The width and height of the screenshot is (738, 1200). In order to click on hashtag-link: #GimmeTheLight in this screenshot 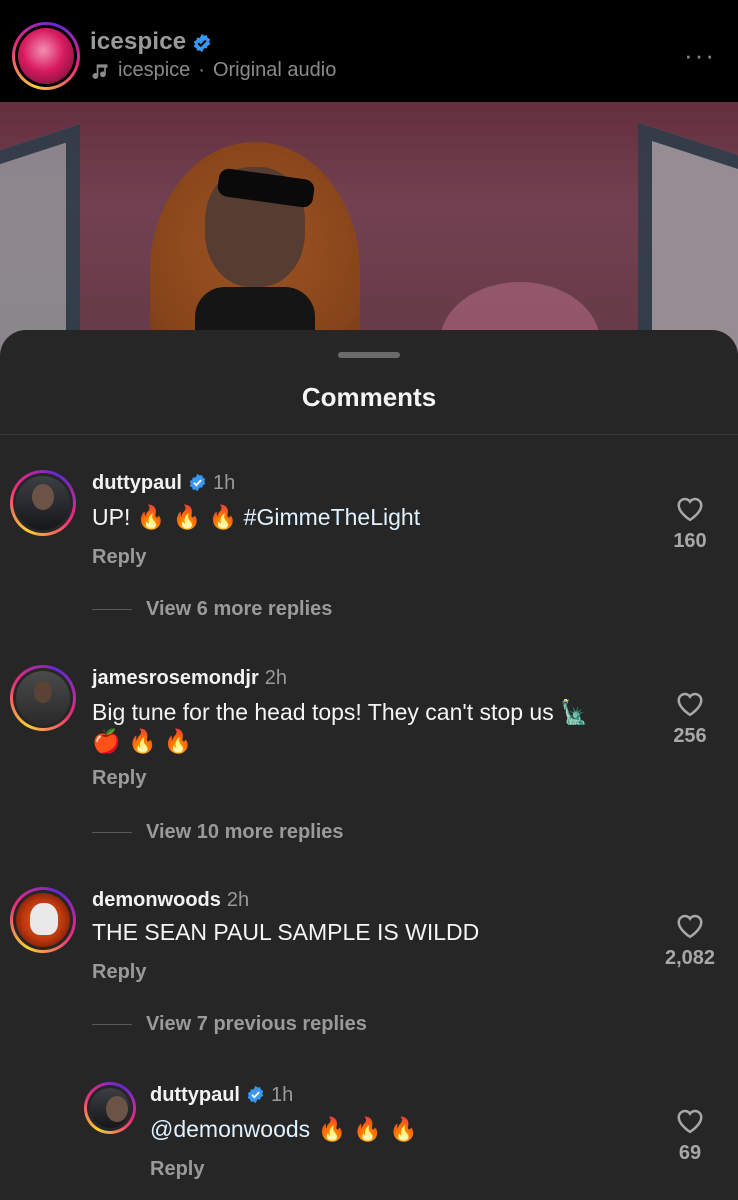, I will do `click(328, 517)`.